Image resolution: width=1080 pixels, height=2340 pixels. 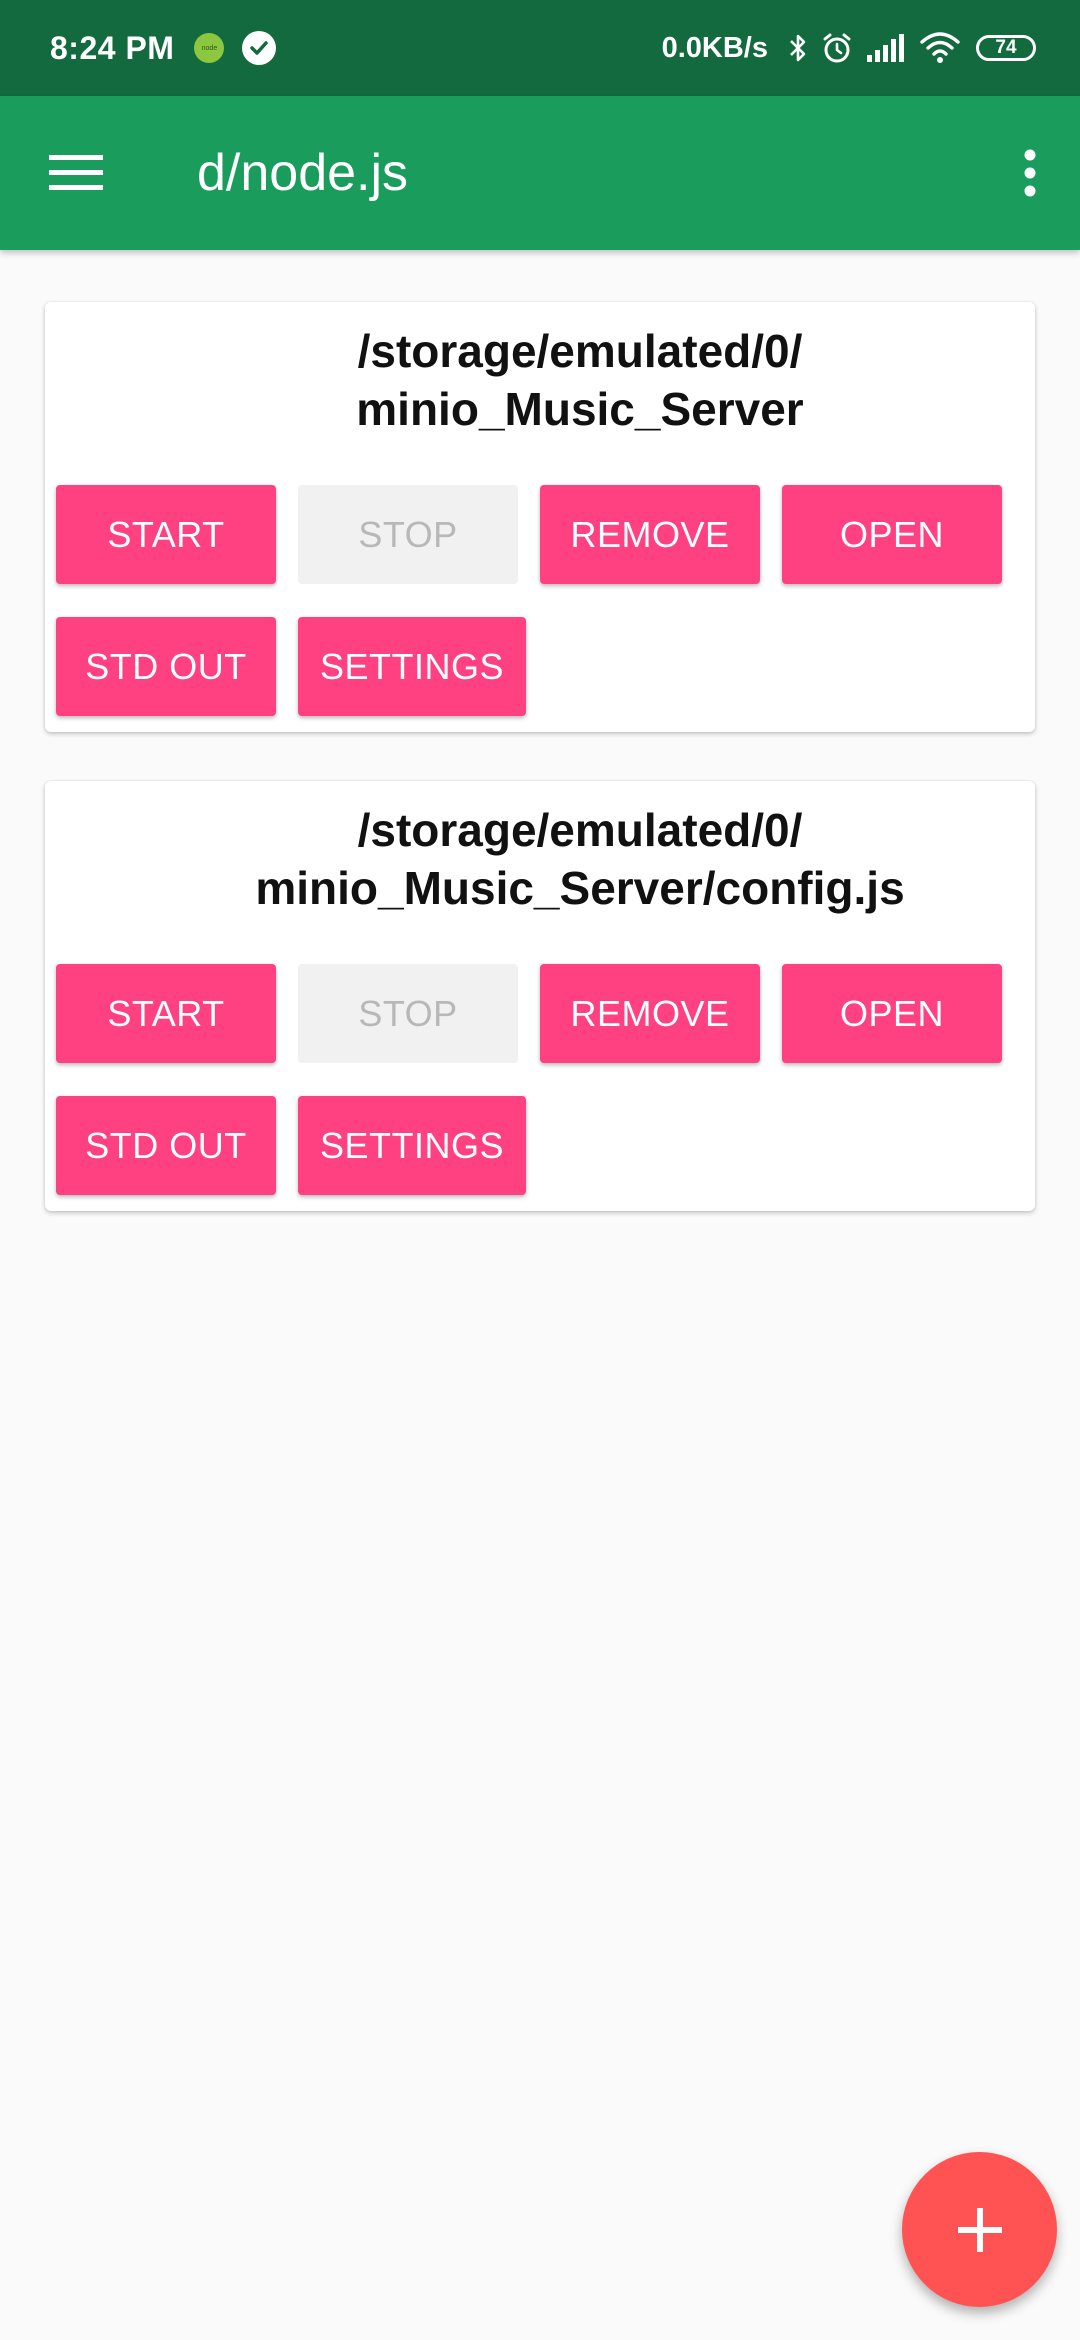 I want to click on plus-icon, so click(x=979, y=2229).